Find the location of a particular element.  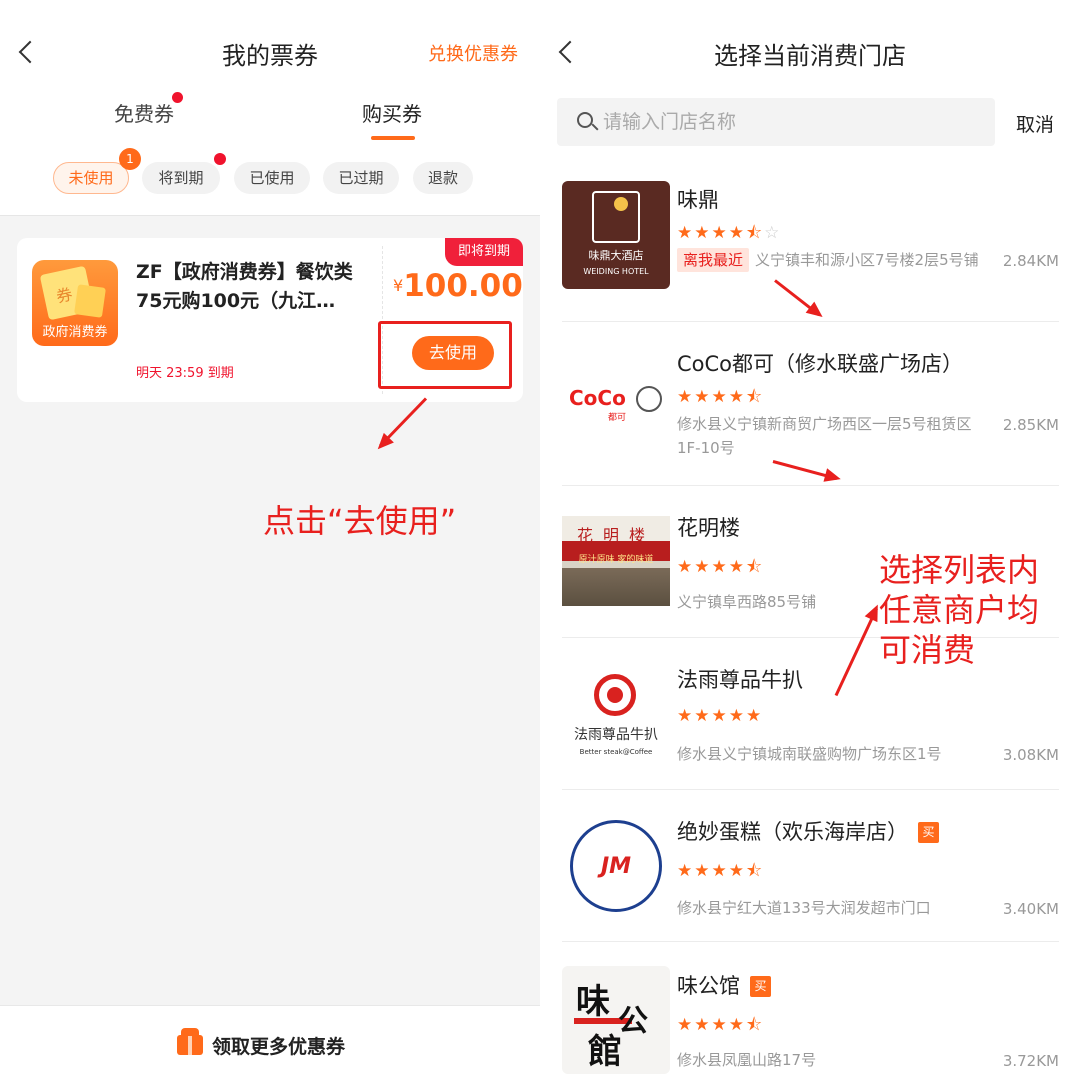

store-distance: 3.72KM is located at coordinates (1030, 1061).